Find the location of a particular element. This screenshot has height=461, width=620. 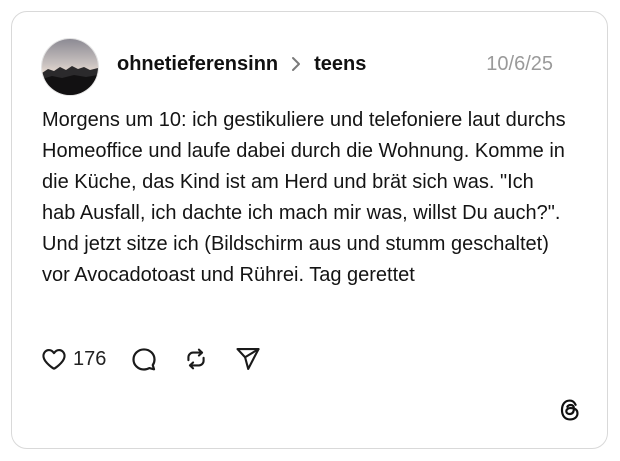

repost-button is located at coordinates (196, 359).